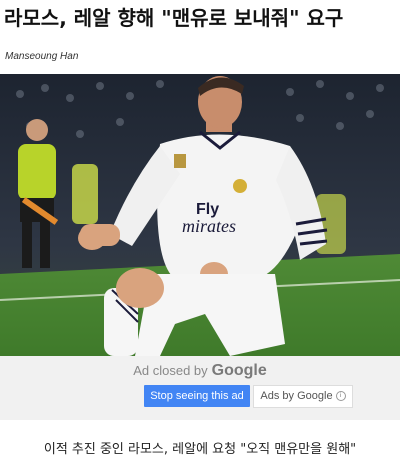 This screenshot has width=400, height=474. What do you see at coordinates (296, 396) in the screenshot?
I see `ads-by-google-label: Ads by Google` at bounding box center [296, 396].